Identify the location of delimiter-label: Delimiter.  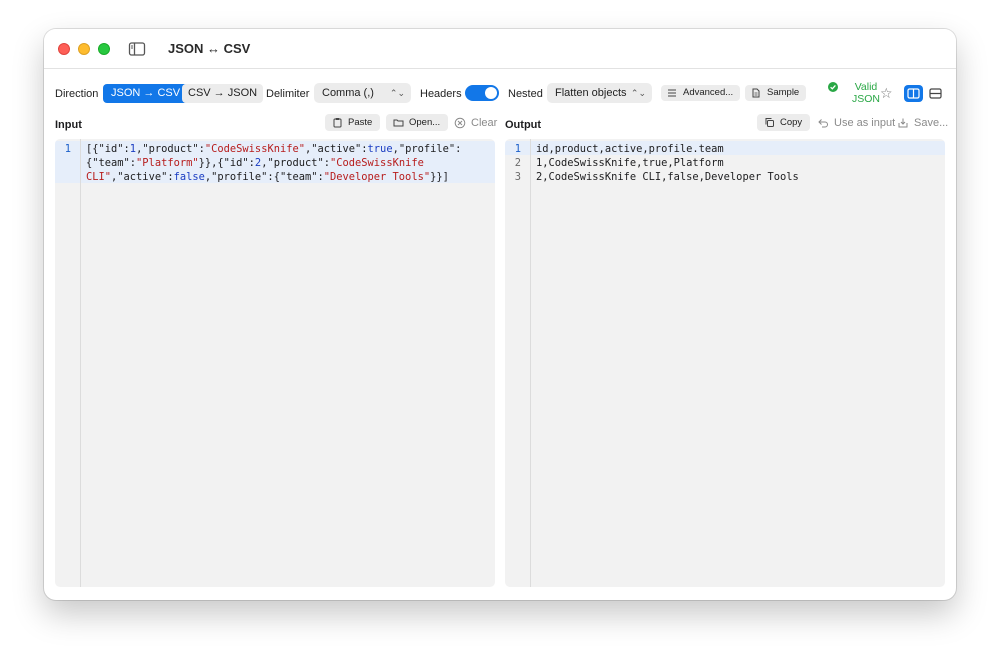
(288, 94).